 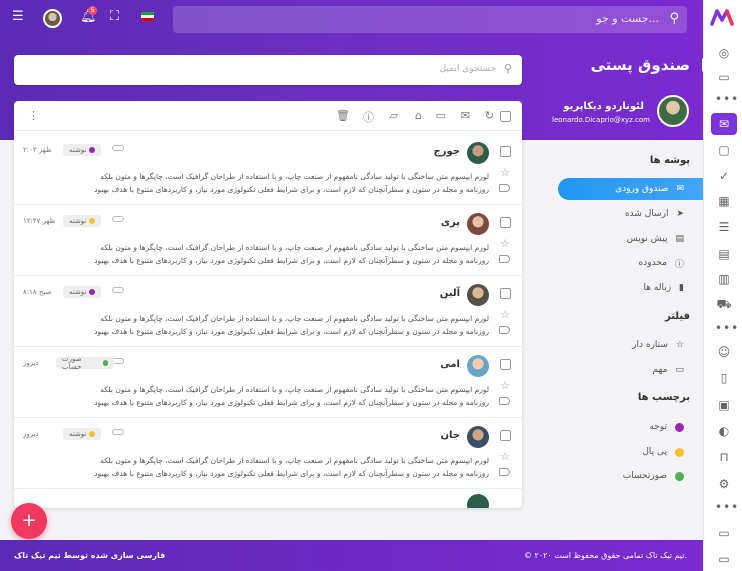 What do you see at coordinates (268, 498) in the screenshot?
I see `email-row` at bounding box center [268, 498].